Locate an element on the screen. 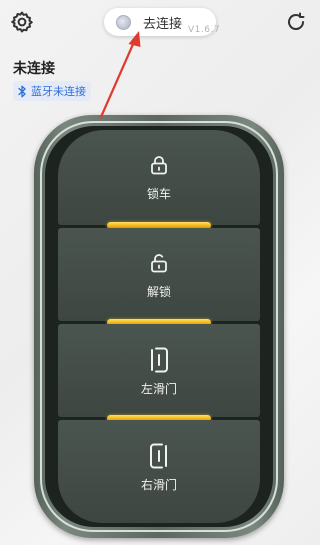 The width and height of the screenshot is (320, 545). bluetooth-icon is located at coordinates (22, 91).